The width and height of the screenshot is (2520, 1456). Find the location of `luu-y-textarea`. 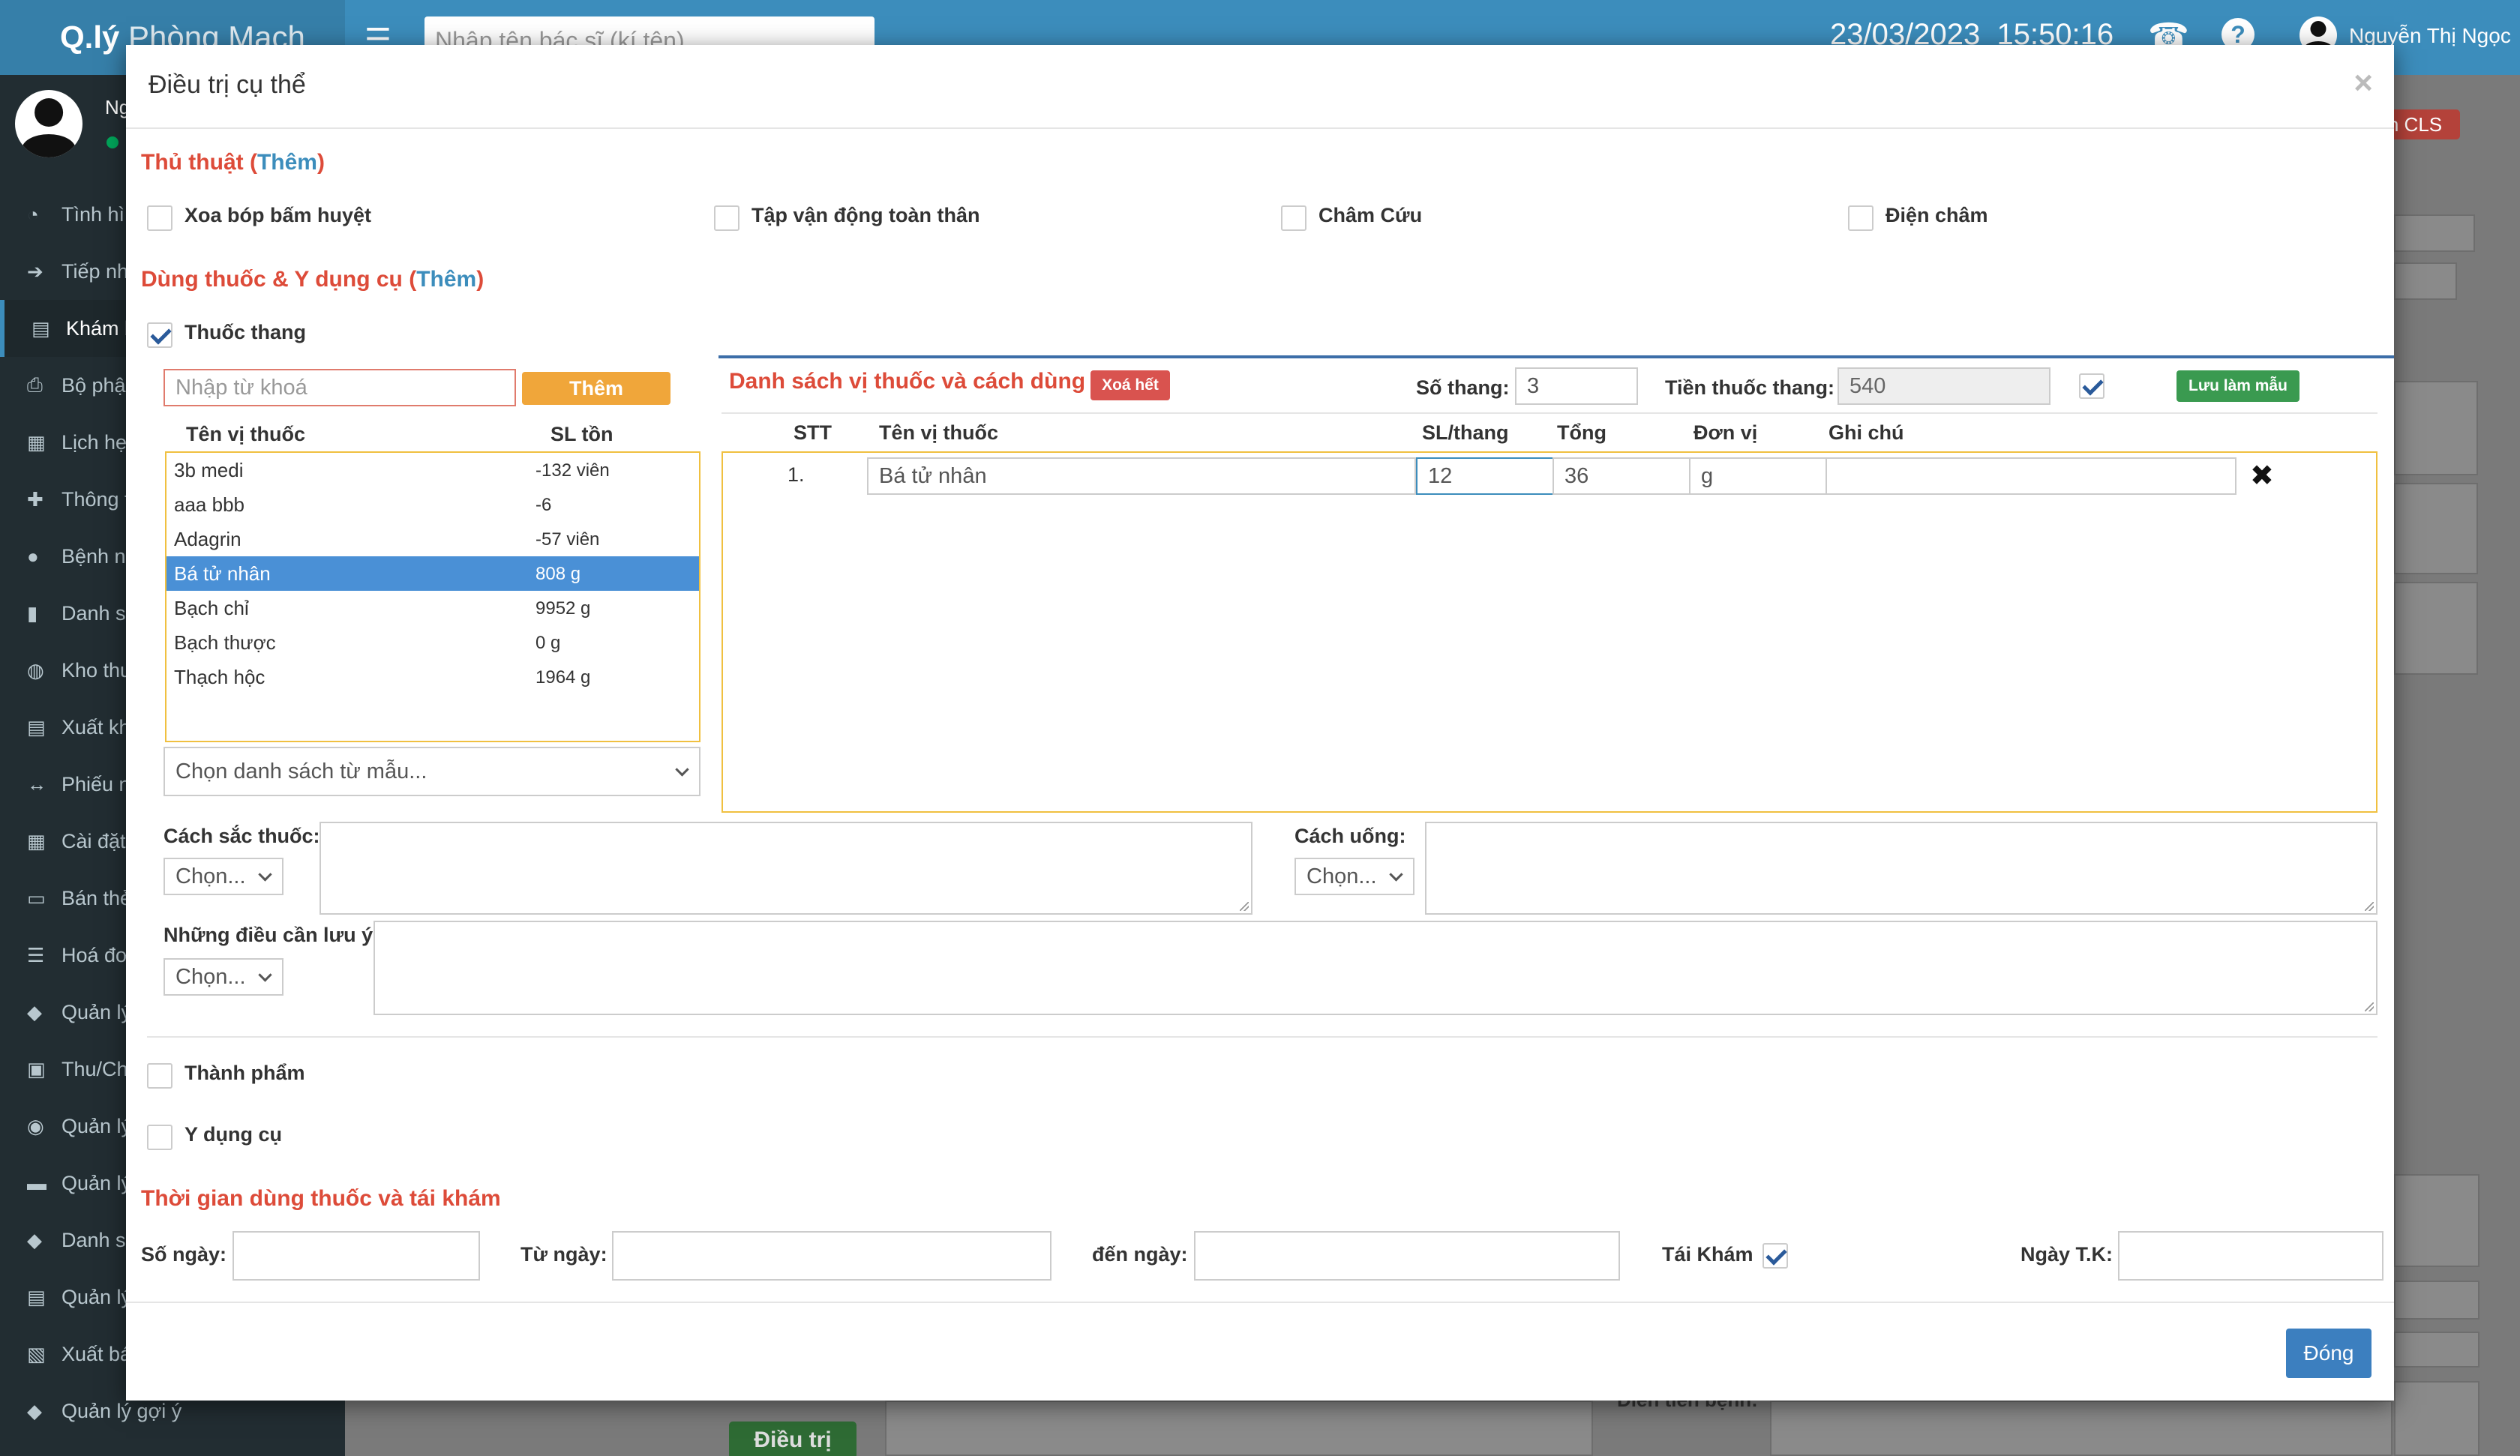

luu-y-textarea is located at coordinates (1376, 968).